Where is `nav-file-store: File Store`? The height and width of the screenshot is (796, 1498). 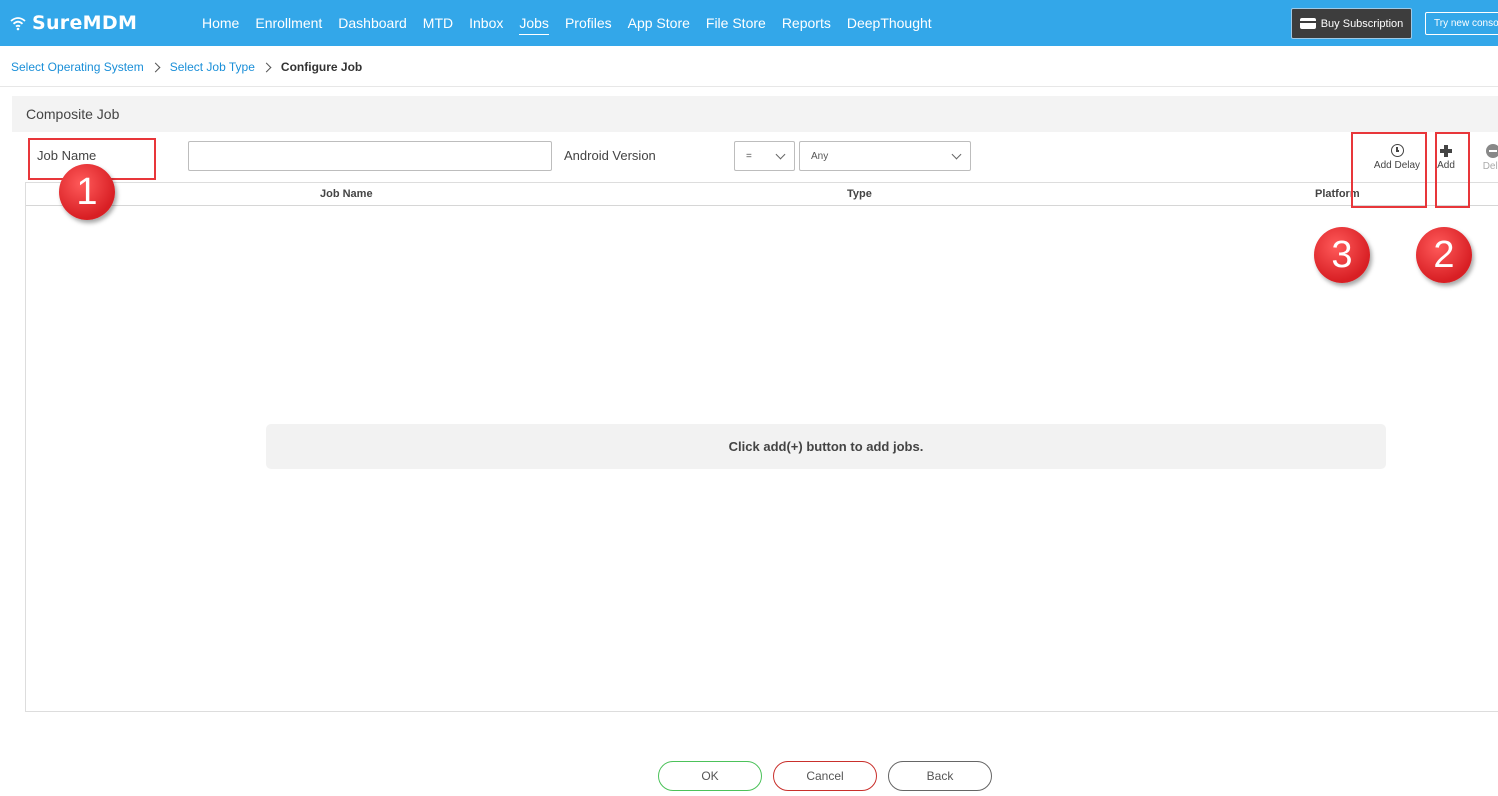
nav-file-store: File Store is located at coordinates (736, 23).